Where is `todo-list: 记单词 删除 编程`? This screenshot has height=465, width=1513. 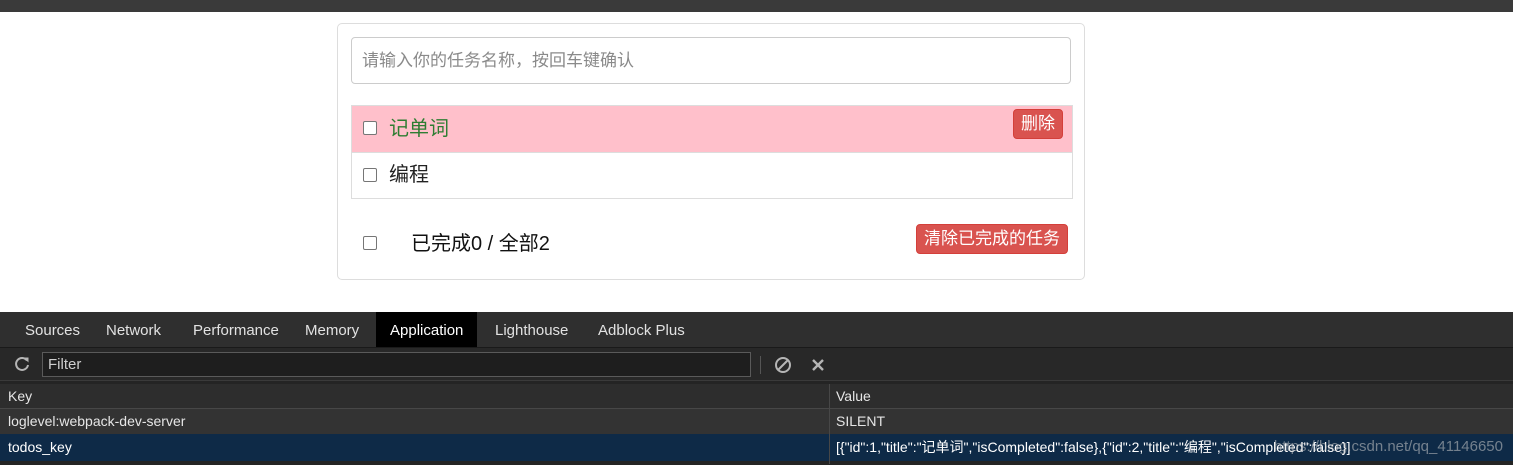 todo-list: 记单词 删除 编程 is located at coordinates (712, 152).